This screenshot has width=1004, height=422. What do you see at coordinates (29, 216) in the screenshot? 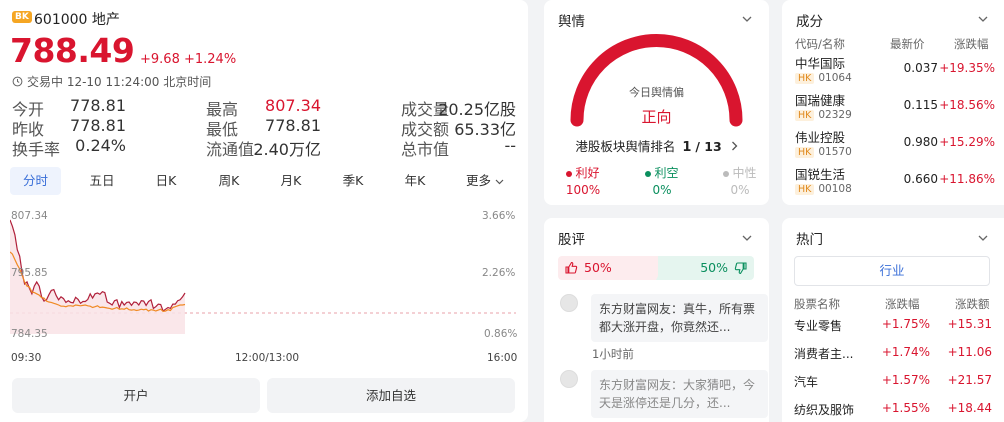
I see `y-left-tick-top: 807.34` at bounding box center [29, 216].